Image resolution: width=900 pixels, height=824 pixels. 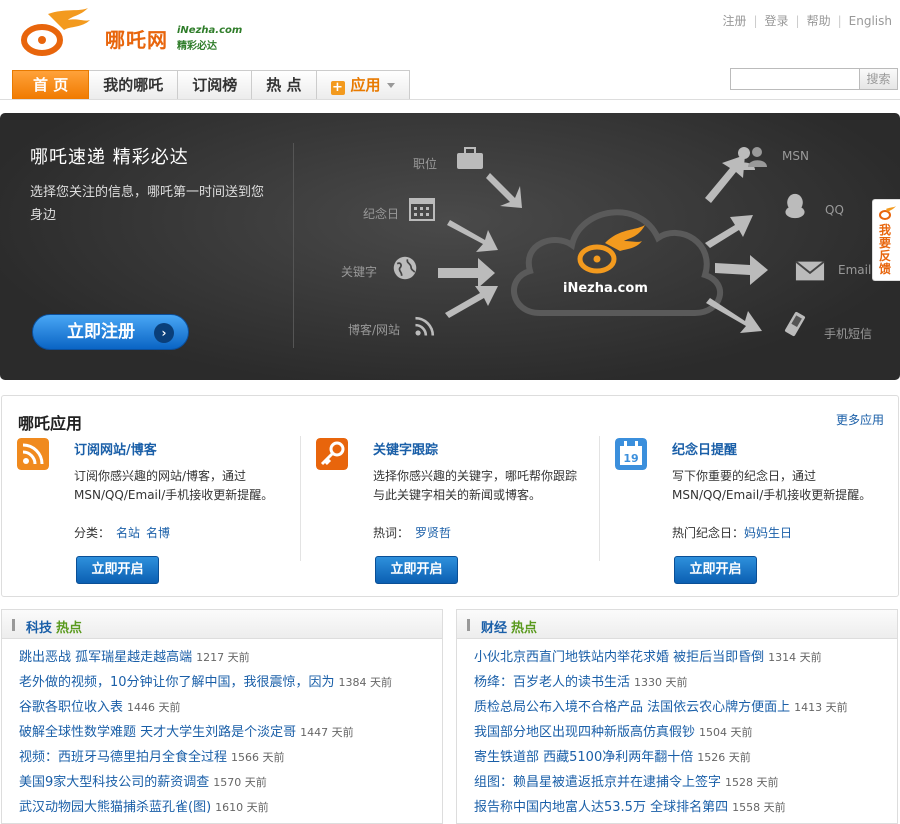 What do you see at coordinates (240, 782) in the screenshot?
I see `timestamp: 1570 天前` at bounding box center [240, 782].